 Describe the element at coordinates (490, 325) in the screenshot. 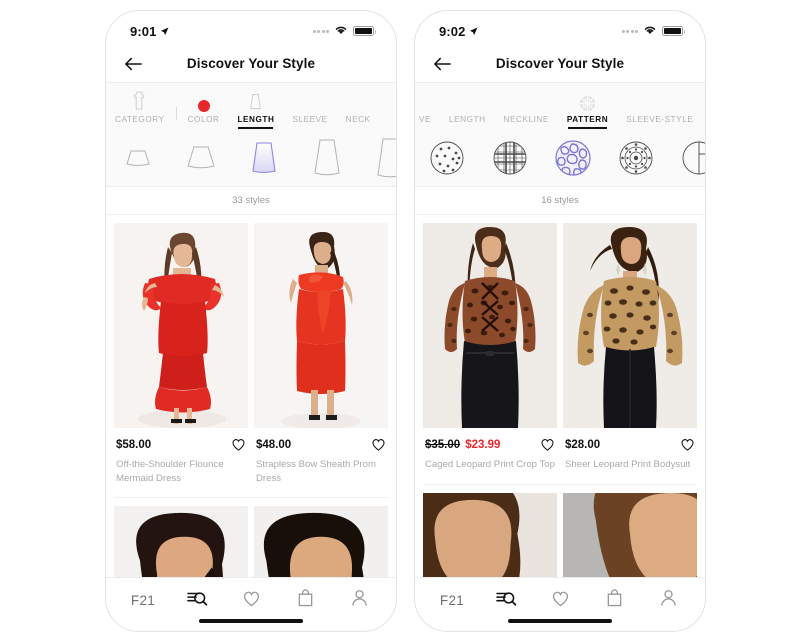

I see `product-image-caged-leopard-crop-top` at that location.